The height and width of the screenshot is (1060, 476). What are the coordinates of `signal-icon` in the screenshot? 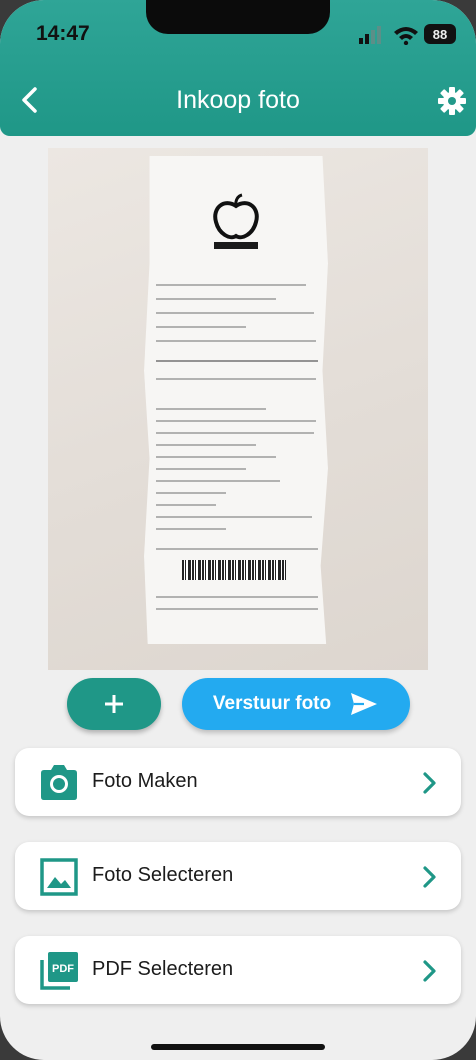 It's located at (370, 35).